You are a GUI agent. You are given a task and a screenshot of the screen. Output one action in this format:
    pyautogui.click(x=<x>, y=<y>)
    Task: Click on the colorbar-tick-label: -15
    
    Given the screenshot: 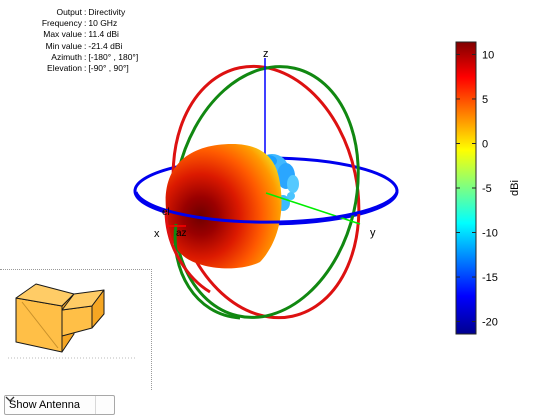 What is the action you would take?
    pyautogui.click(x=490, y=278)
    